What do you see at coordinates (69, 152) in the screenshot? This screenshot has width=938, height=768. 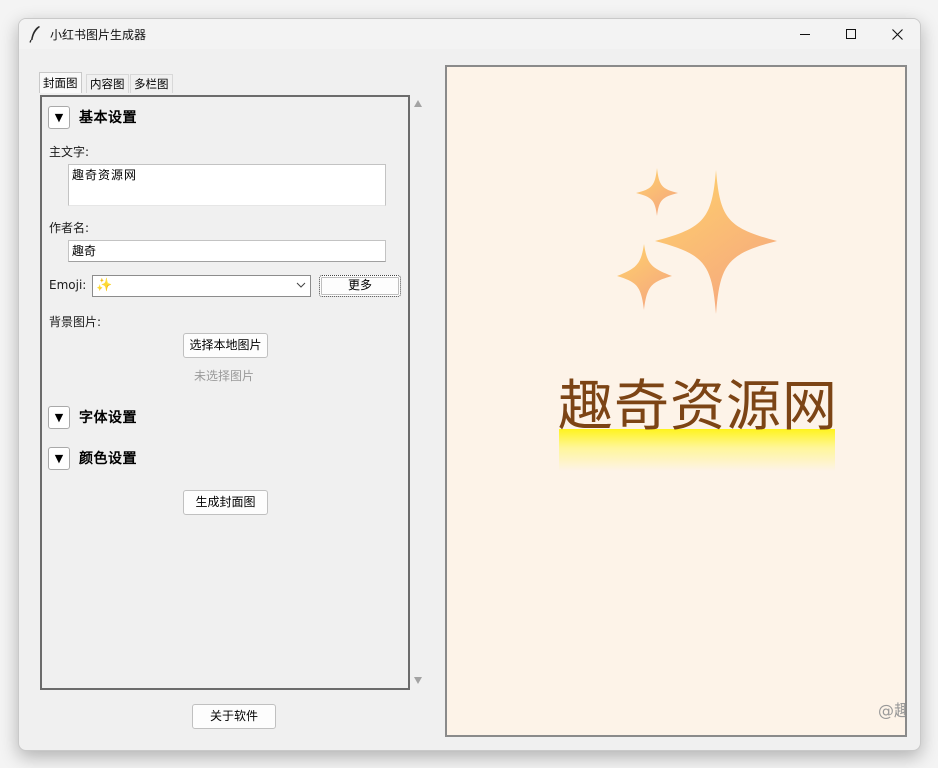 I see `main-text-label: 主文字:` at bounding box center [69, 152].